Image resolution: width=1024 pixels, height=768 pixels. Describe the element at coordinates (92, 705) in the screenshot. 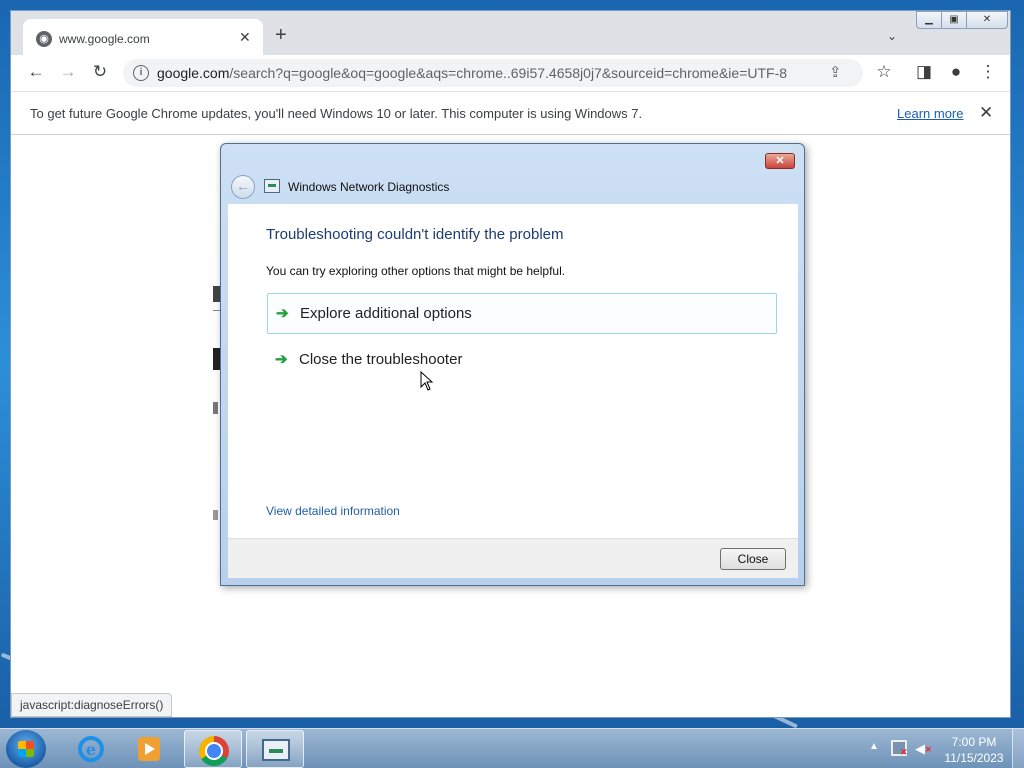

I see `status-bubble: javascript:diagnoseErrors()` at that location.